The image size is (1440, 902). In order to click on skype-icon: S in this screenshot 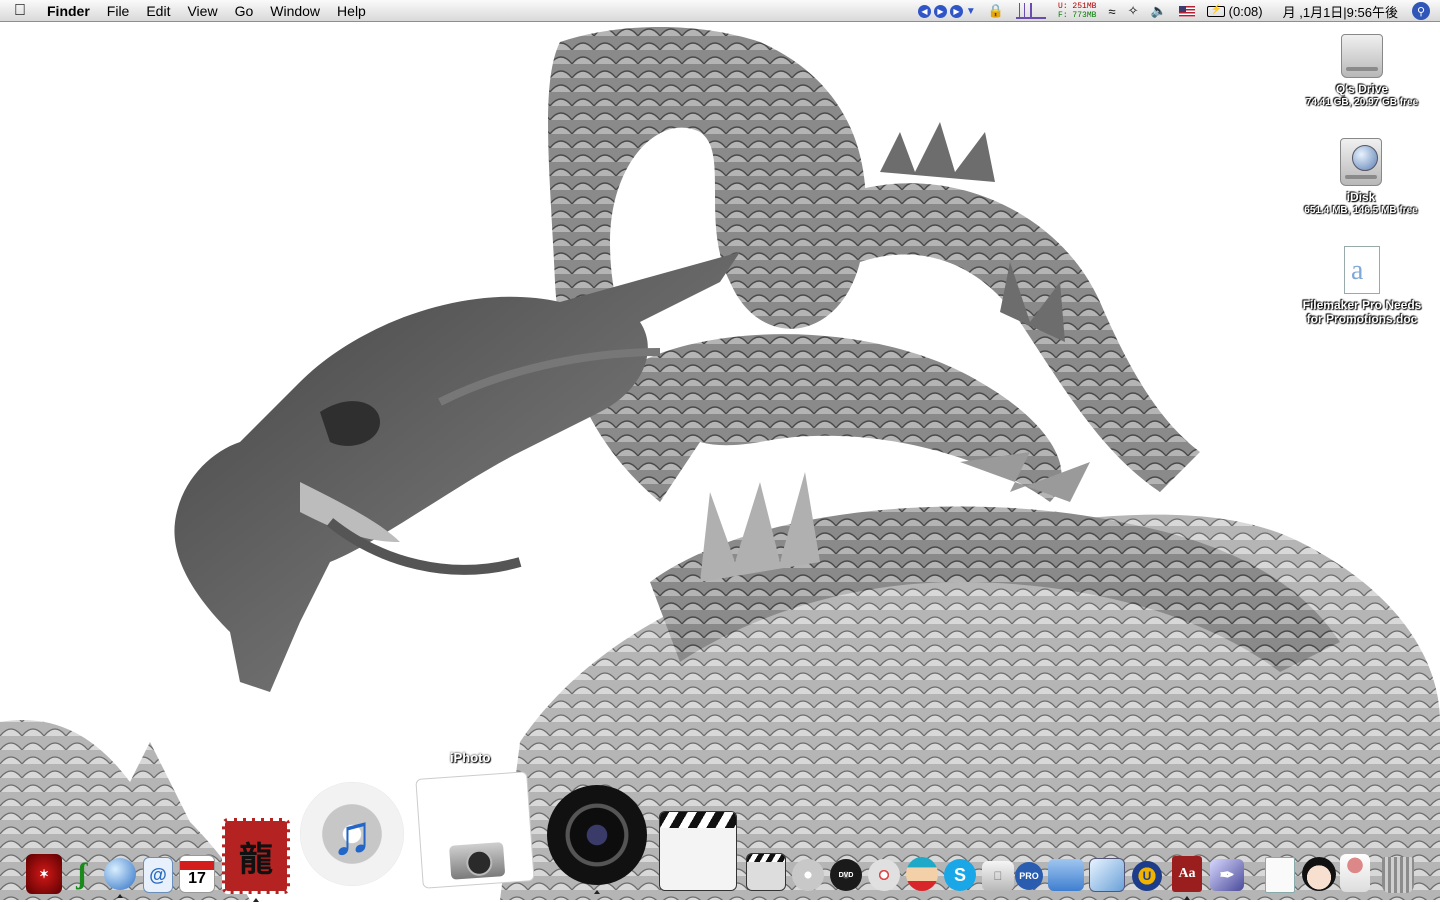, I will do `click(960, 875)`.